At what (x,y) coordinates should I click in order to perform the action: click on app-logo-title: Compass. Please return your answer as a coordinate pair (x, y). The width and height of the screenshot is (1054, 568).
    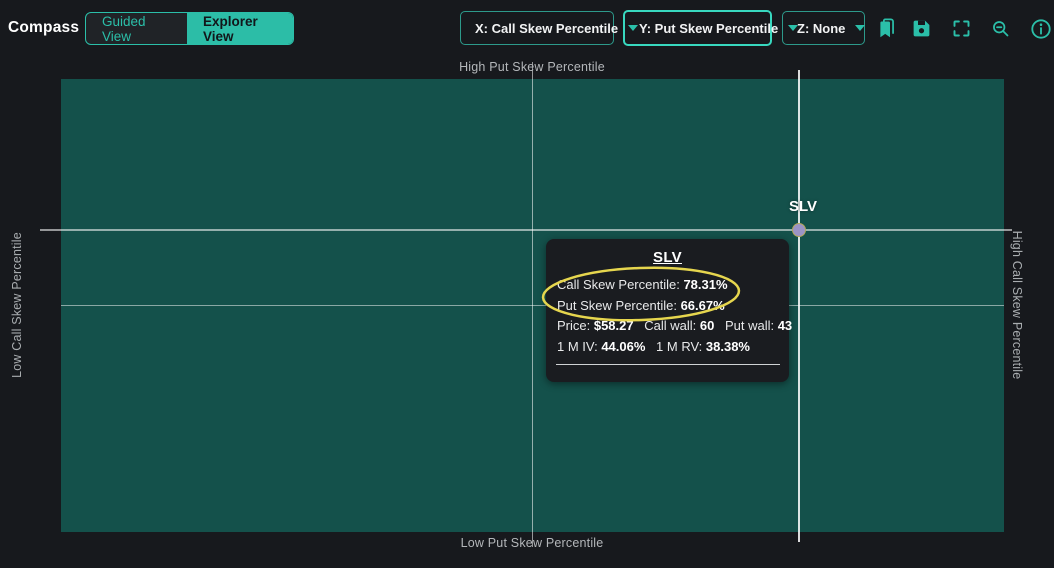
    Looking at the image, I should click on (44, 27).